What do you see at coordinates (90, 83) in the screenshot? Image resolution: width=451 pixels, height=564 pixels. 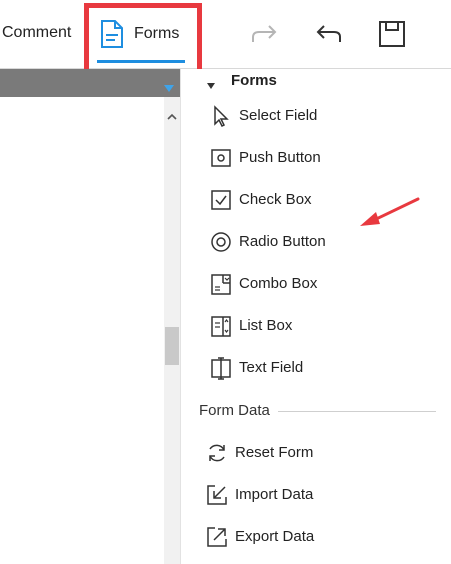 I see `left-panel-header` at bounding box center [90, 83].